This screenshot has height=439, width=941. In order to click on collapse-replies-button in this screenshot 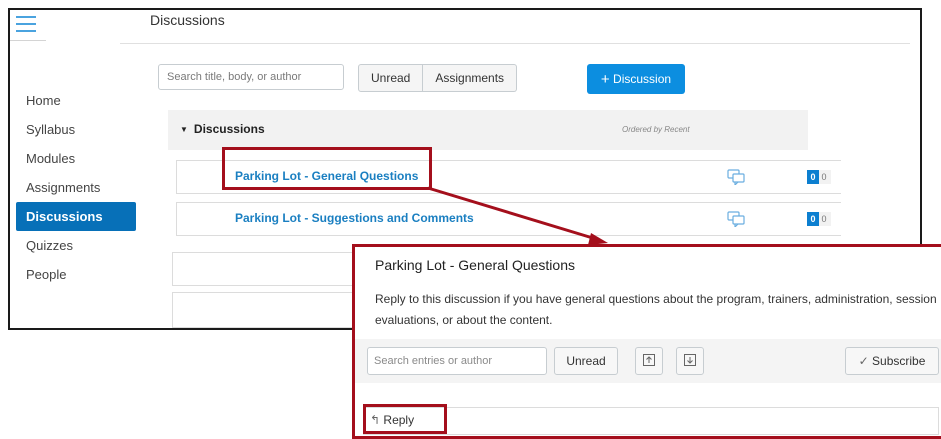, I will do `click(649, 361)`.